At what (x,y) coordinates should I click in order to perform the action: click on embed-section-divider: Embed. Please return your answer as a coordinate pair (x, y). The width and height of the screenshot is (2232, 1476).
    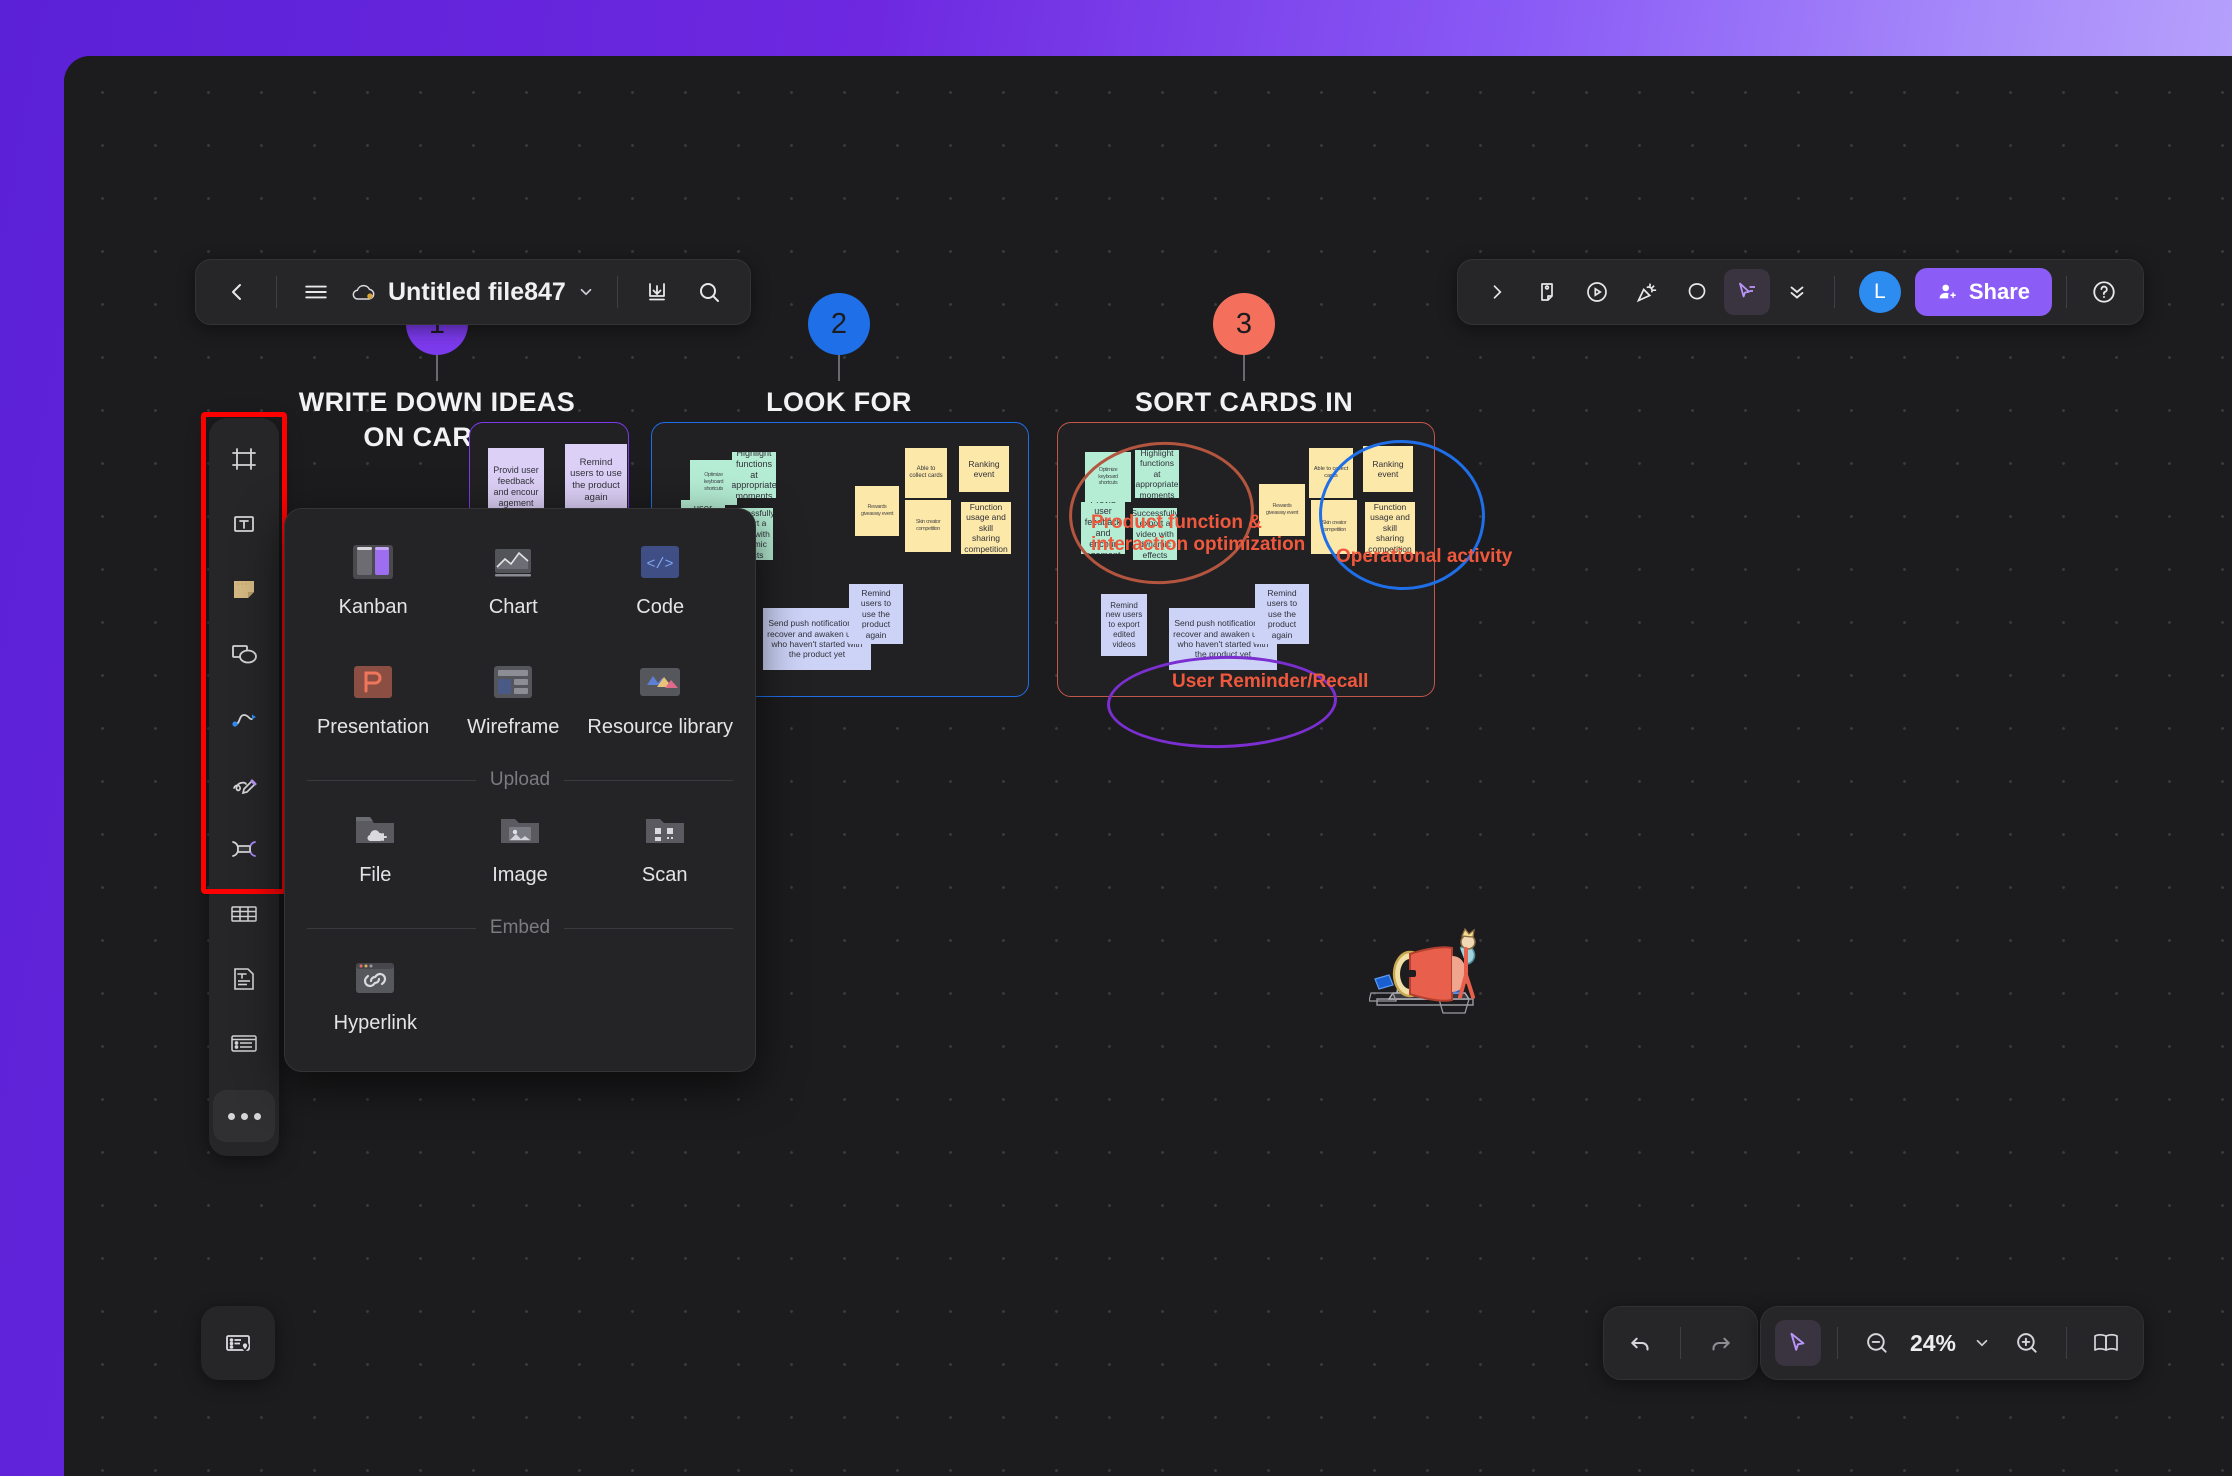
    Looking at the image, I should click on (520, 928).